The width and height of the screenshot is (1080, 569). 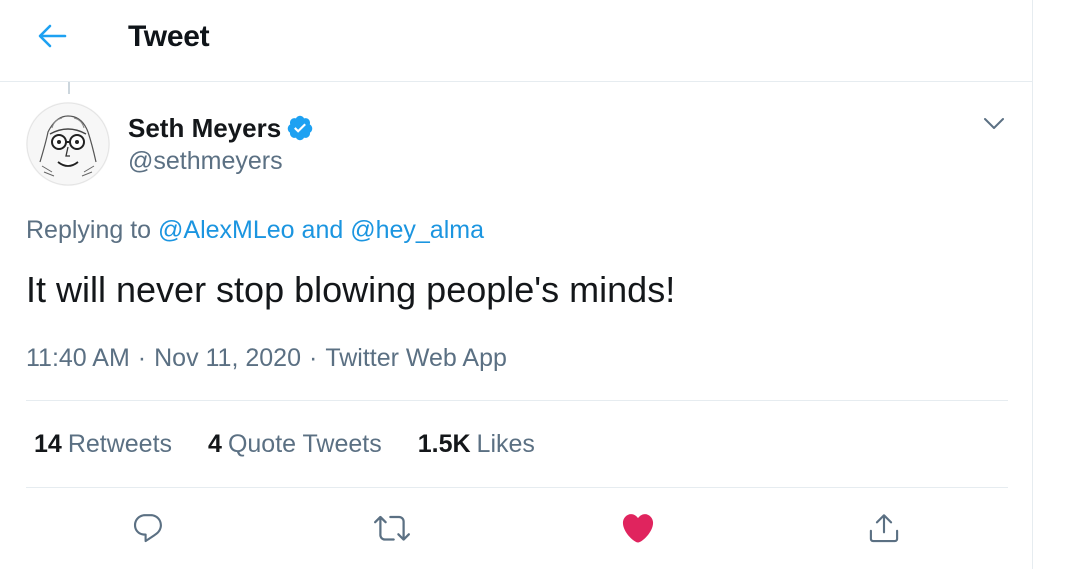 I want to click on replying-prefix: Replying to, so click(x=89, y=230).